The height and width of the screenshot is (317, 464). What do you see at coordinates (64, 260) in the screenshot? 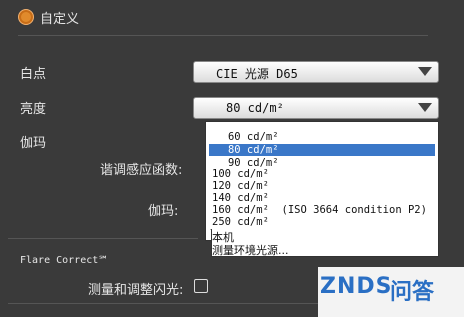
I see `flare-section-title: Flare Correct℠` at bounding box center [64, 260].